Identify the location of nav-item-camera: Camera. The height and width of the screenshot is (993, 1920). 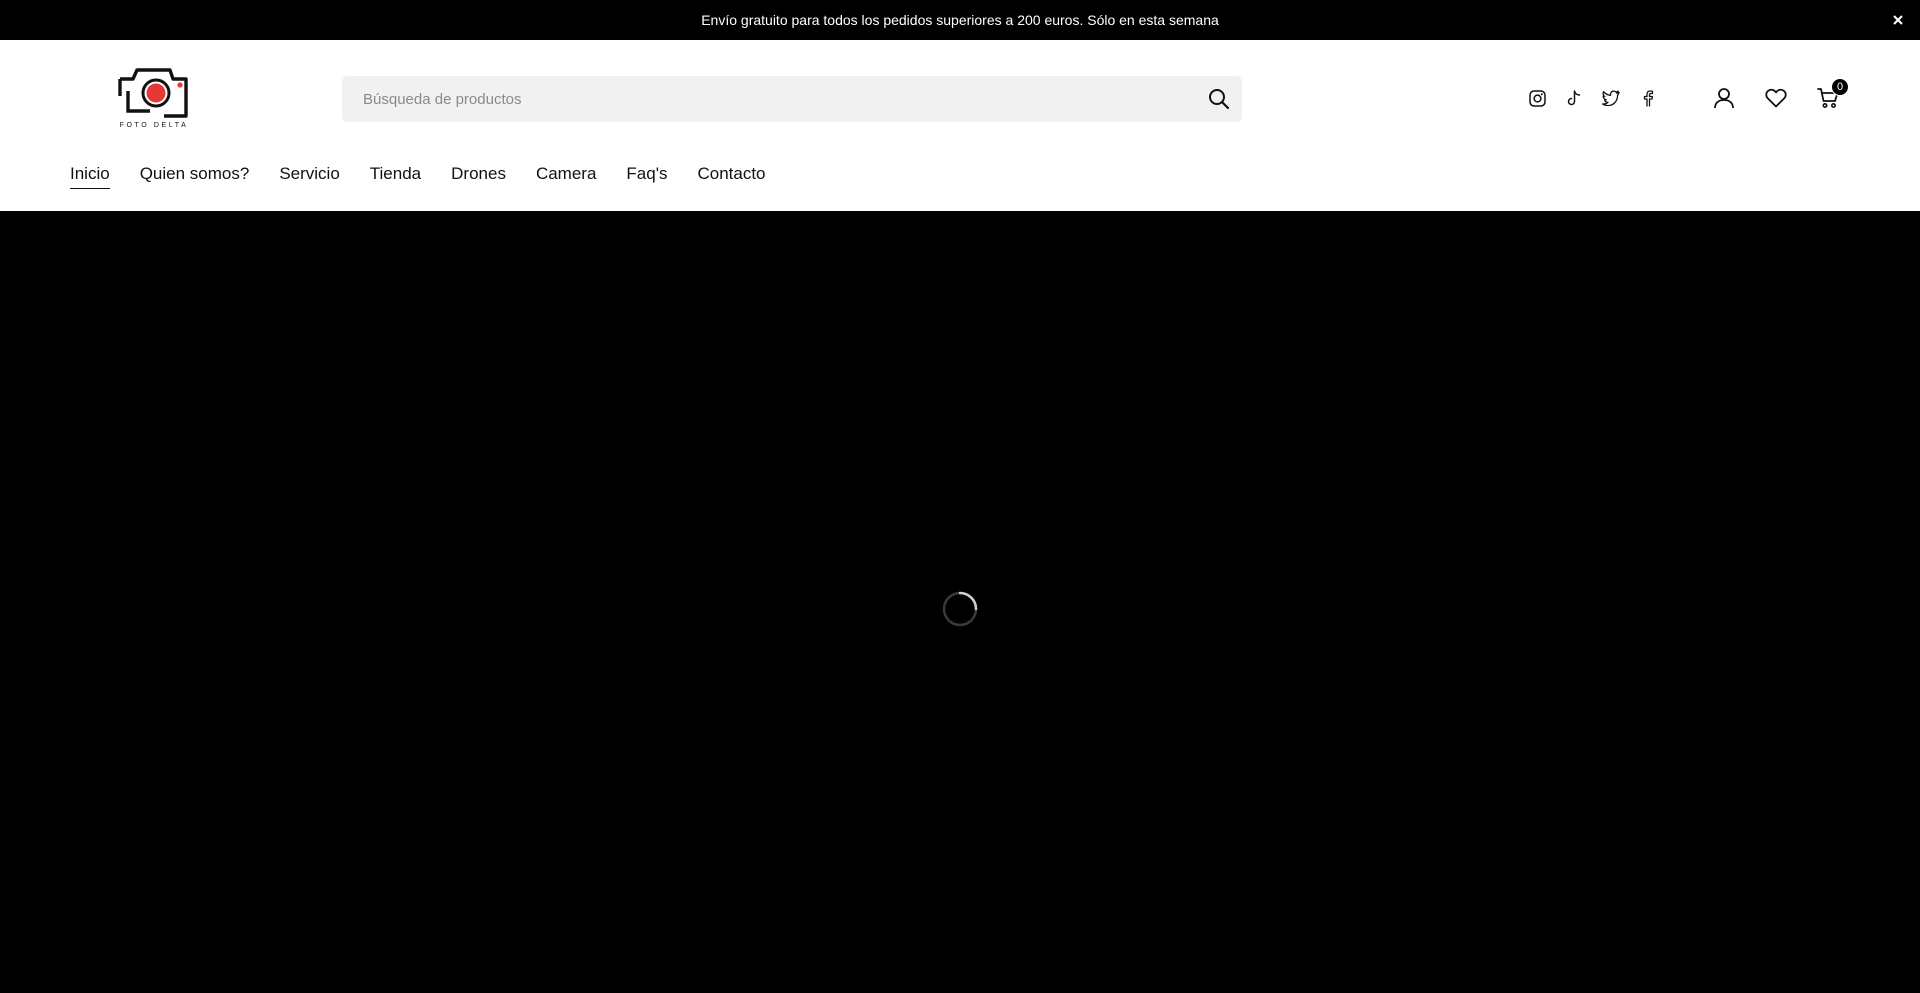
(566, 176).